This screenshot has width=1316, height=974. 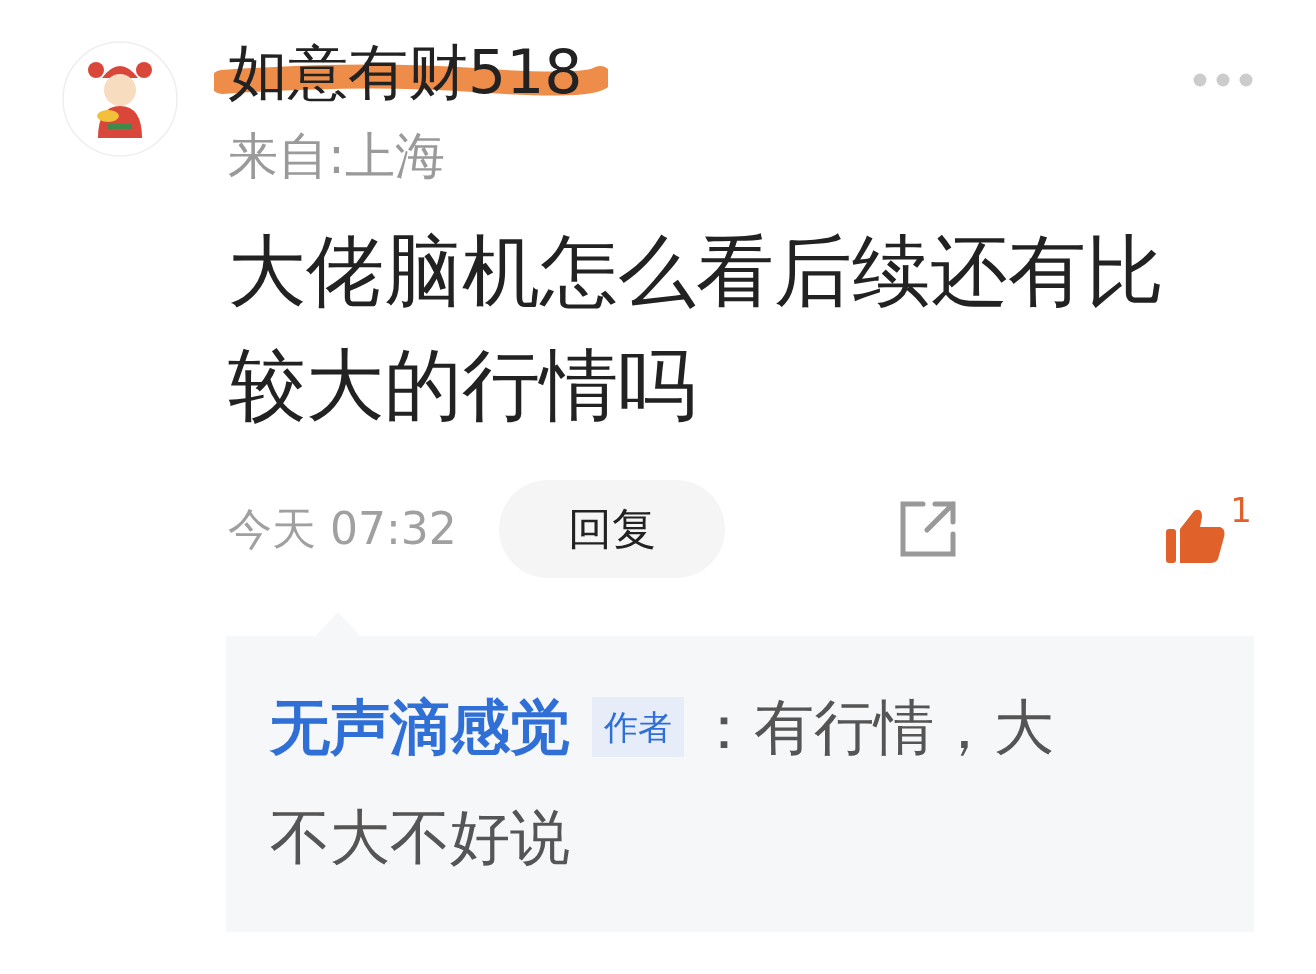 I want to click on timestamp: 今天 07:32, so click(x=342, y=528).